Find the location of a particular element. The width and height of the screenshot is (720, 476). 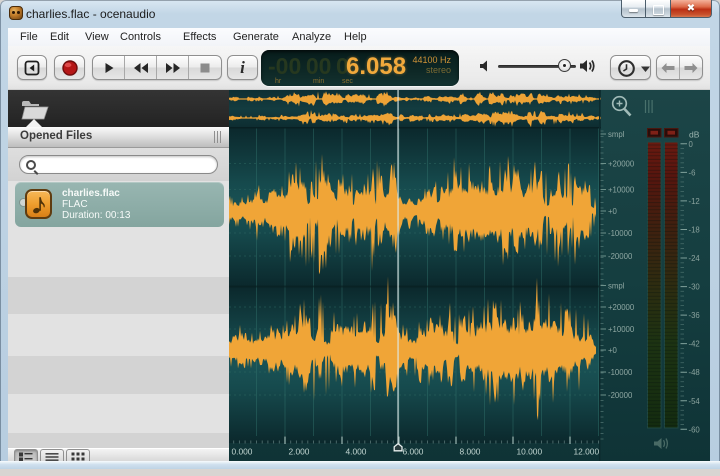

svg-text: 2.000 is located at coordinates (299, 452).